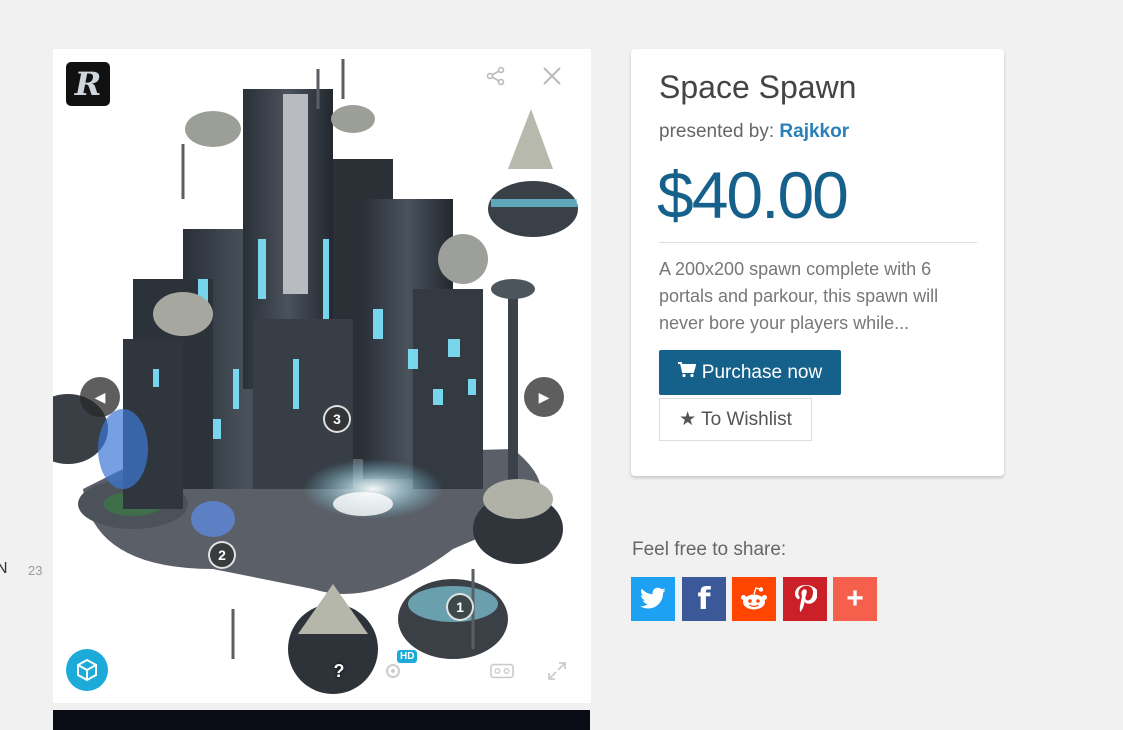 This screenshot has width=1123, height=730. I want to click on hd-badge: HD, so click(407, 656).